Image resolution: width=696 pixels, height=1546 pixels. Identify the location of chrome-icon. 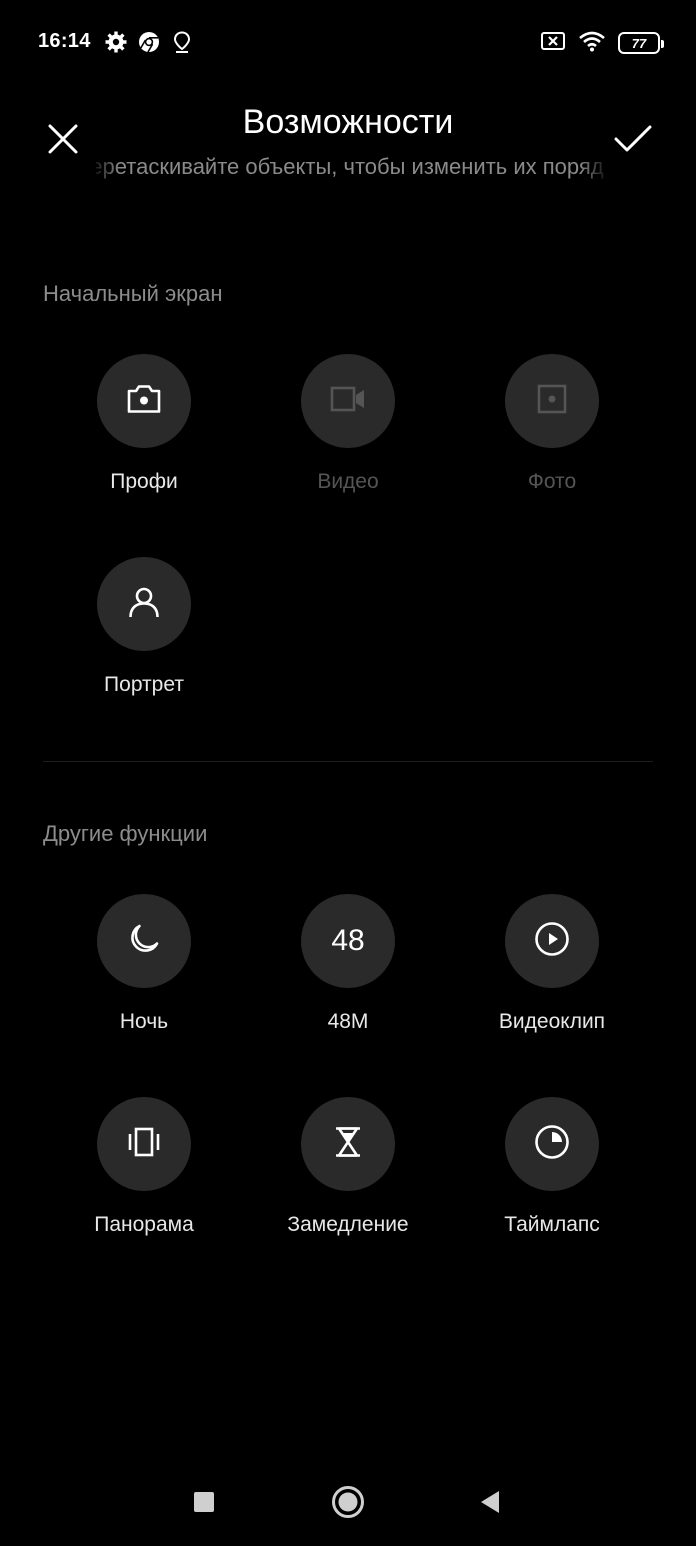
(149, 42).